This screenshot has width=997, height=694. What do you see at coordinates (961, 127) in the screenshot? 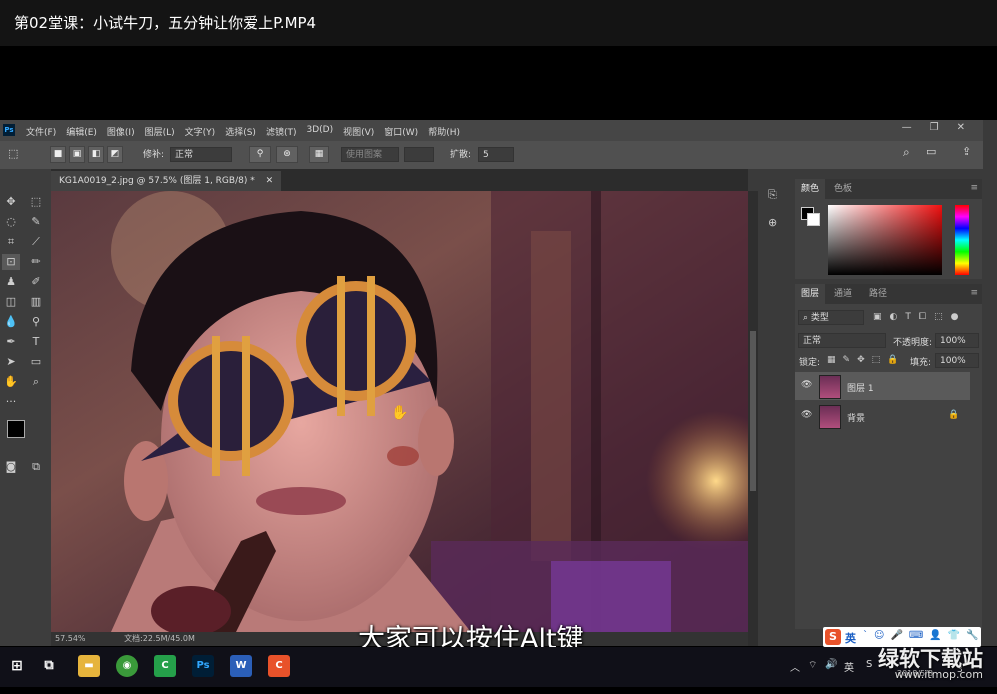
I see `close-icon: ✕` at bounding box center [961, 127].